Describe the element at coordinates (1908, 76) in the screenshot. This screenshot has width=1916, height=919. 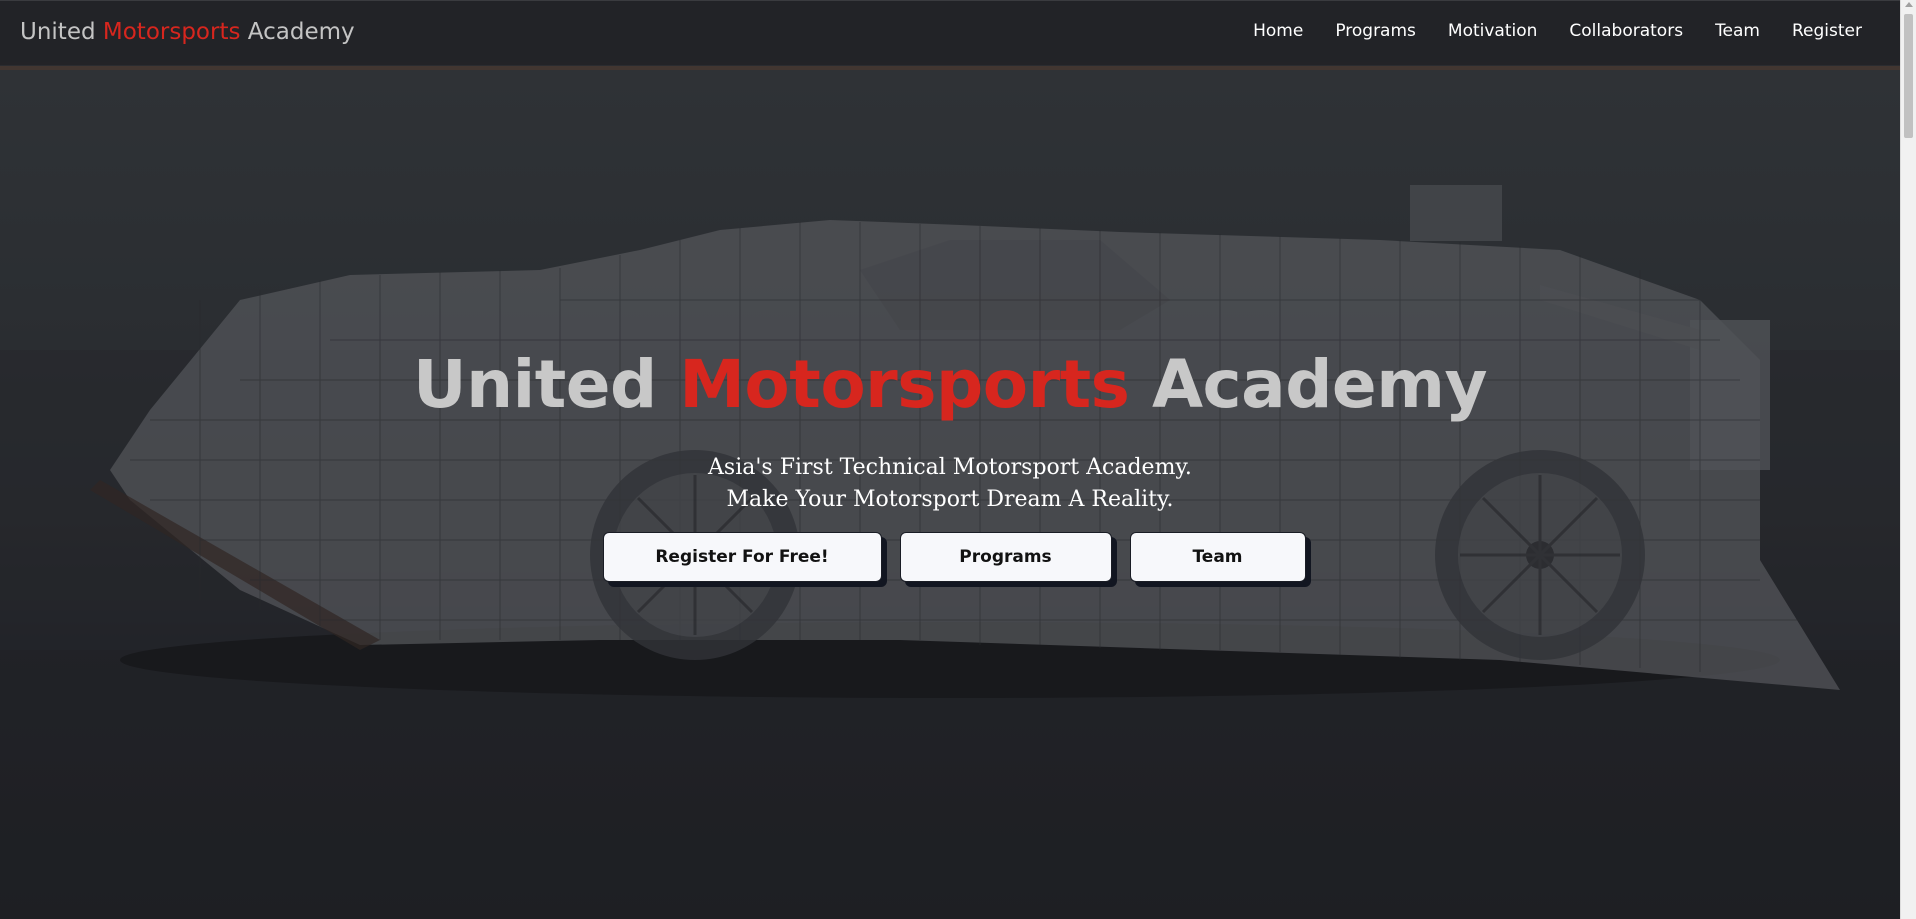
I see `scrollbar-thumb` at that location.